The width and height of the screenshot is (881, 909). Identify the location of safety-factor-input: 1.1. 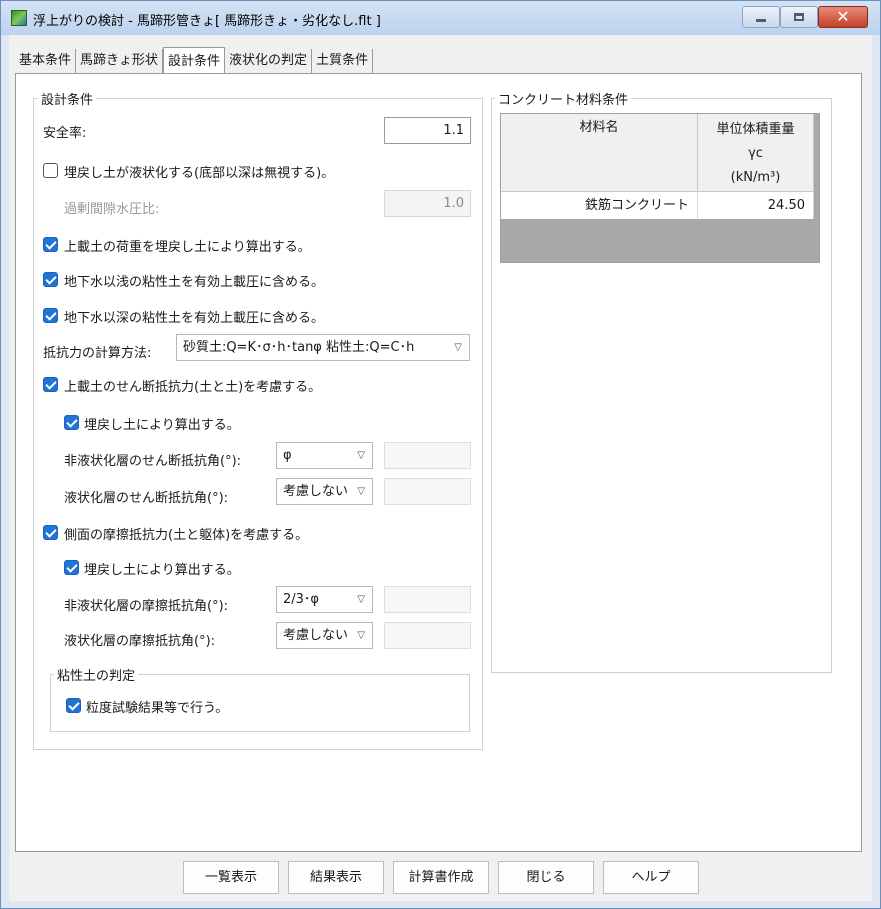
(427, 130).